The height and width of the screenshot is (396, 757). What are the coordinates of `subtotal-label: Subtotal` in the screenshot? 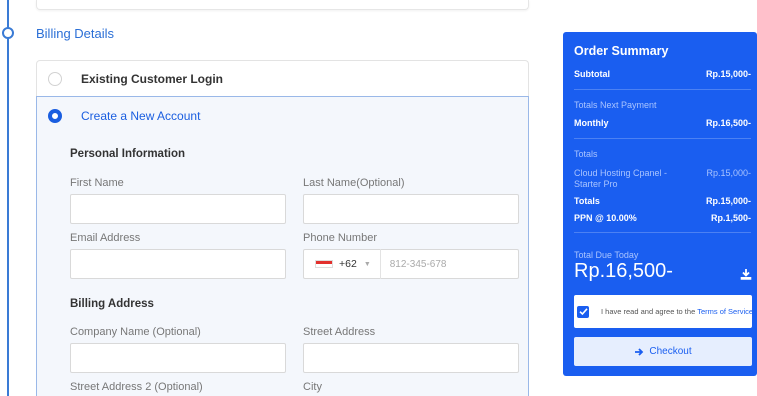 It's located at (592, 74).